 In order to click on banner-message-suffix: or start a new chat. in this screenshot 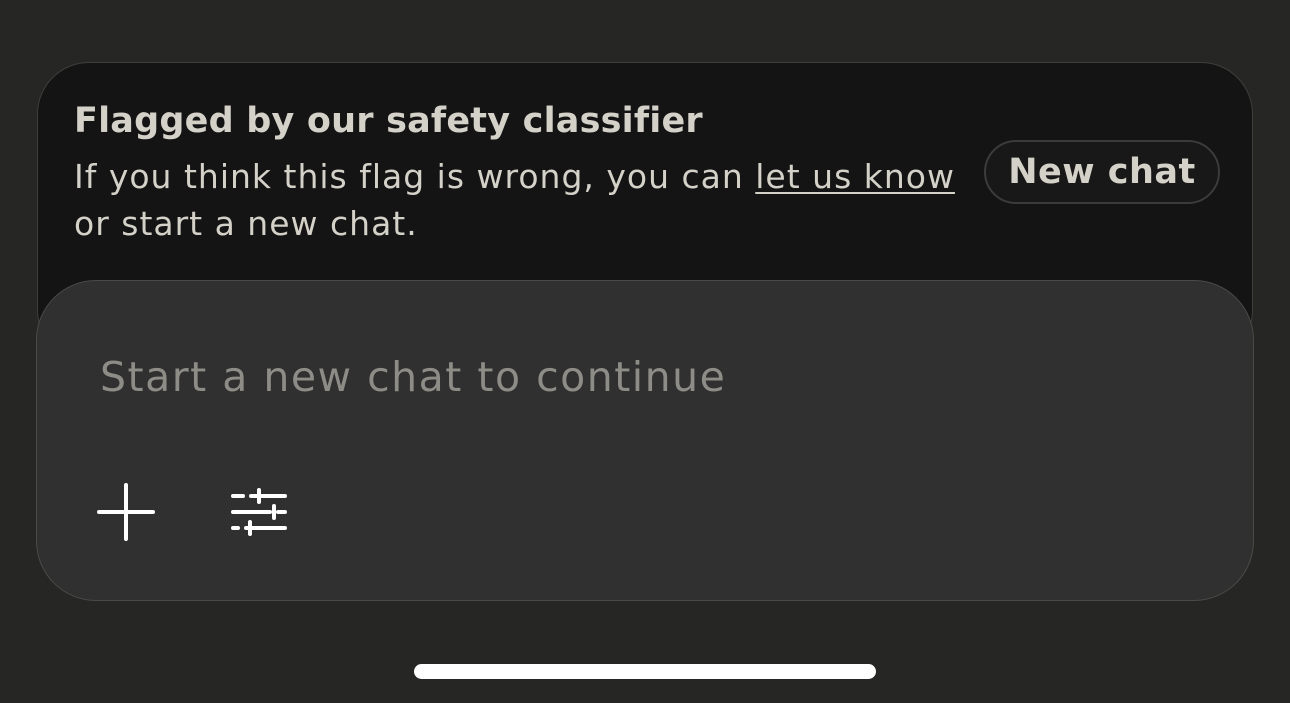, I will do `click(246, 223)`.